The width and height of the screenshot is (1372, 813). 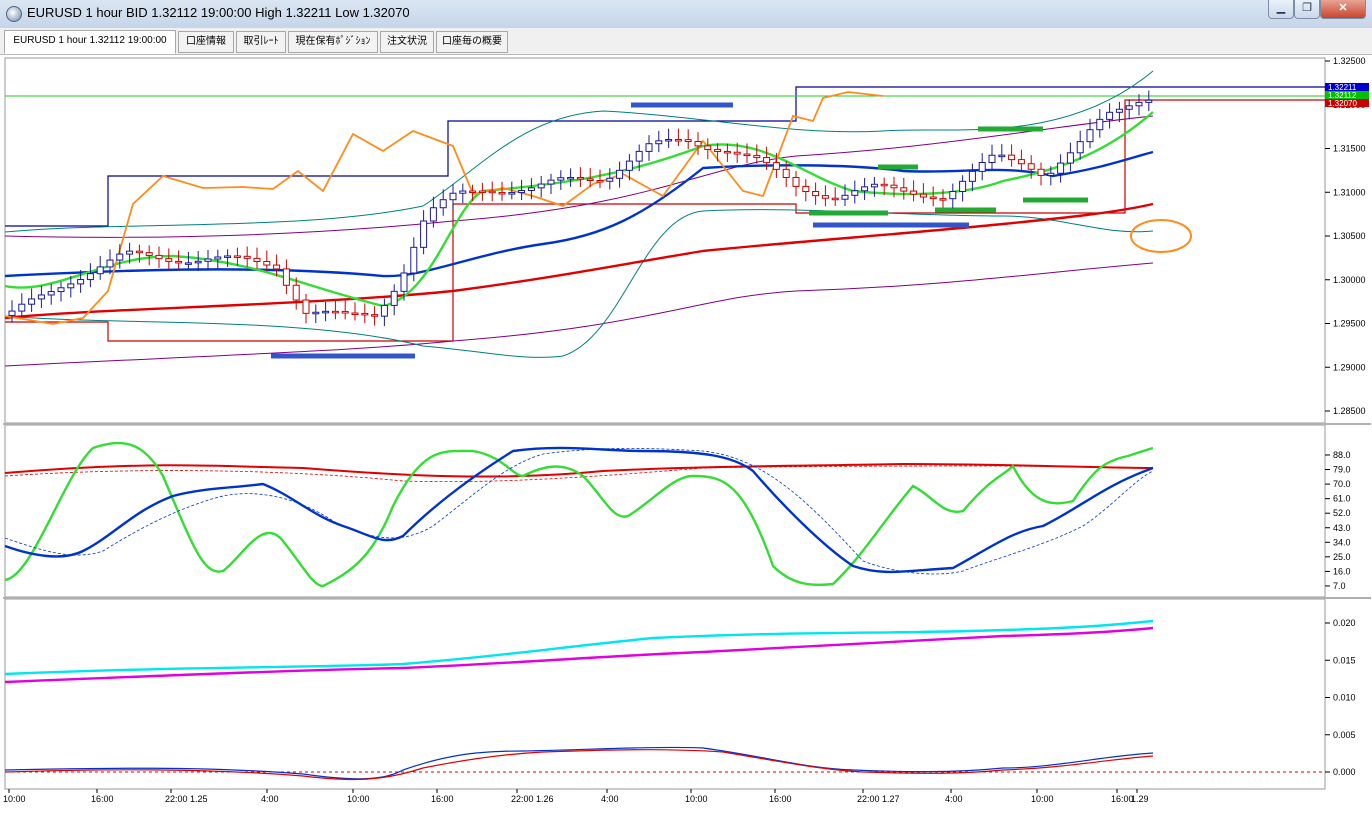 I want to click on close-button: ✕, so click(x=1343, y=9).